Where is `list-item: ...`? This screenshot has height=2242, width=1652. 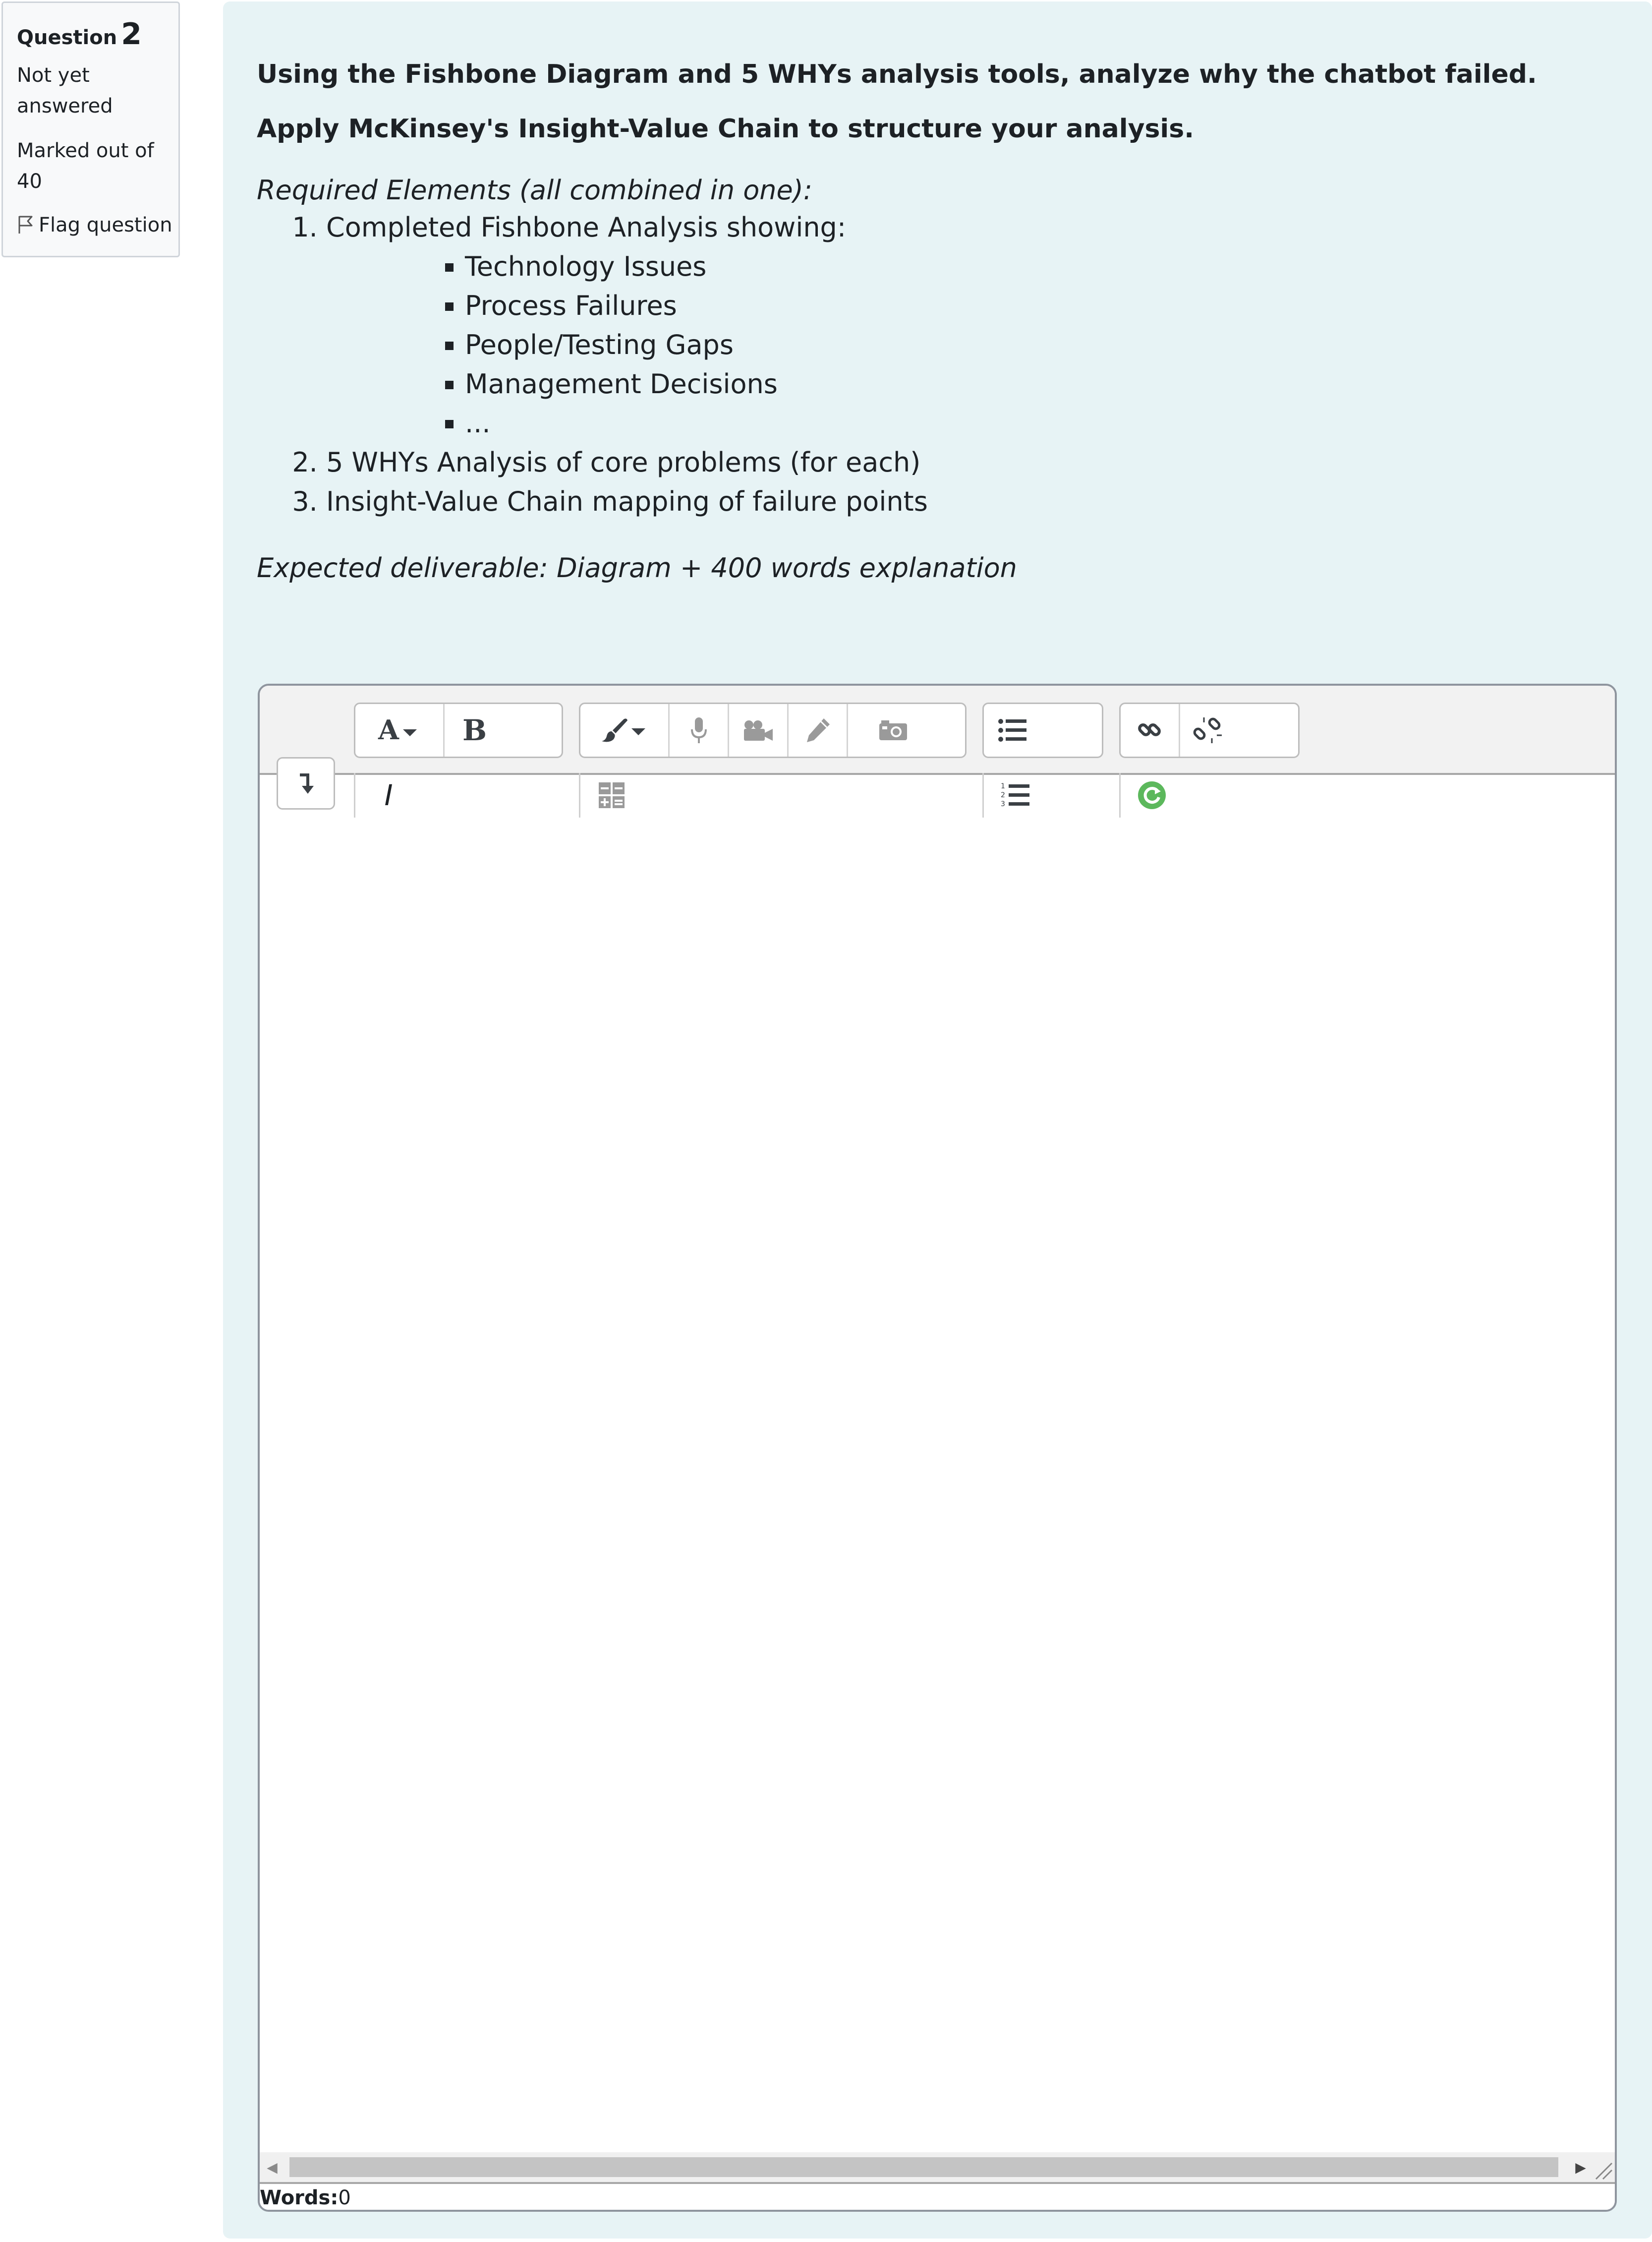 list-item: ... is located at coordinates (1040, 423).